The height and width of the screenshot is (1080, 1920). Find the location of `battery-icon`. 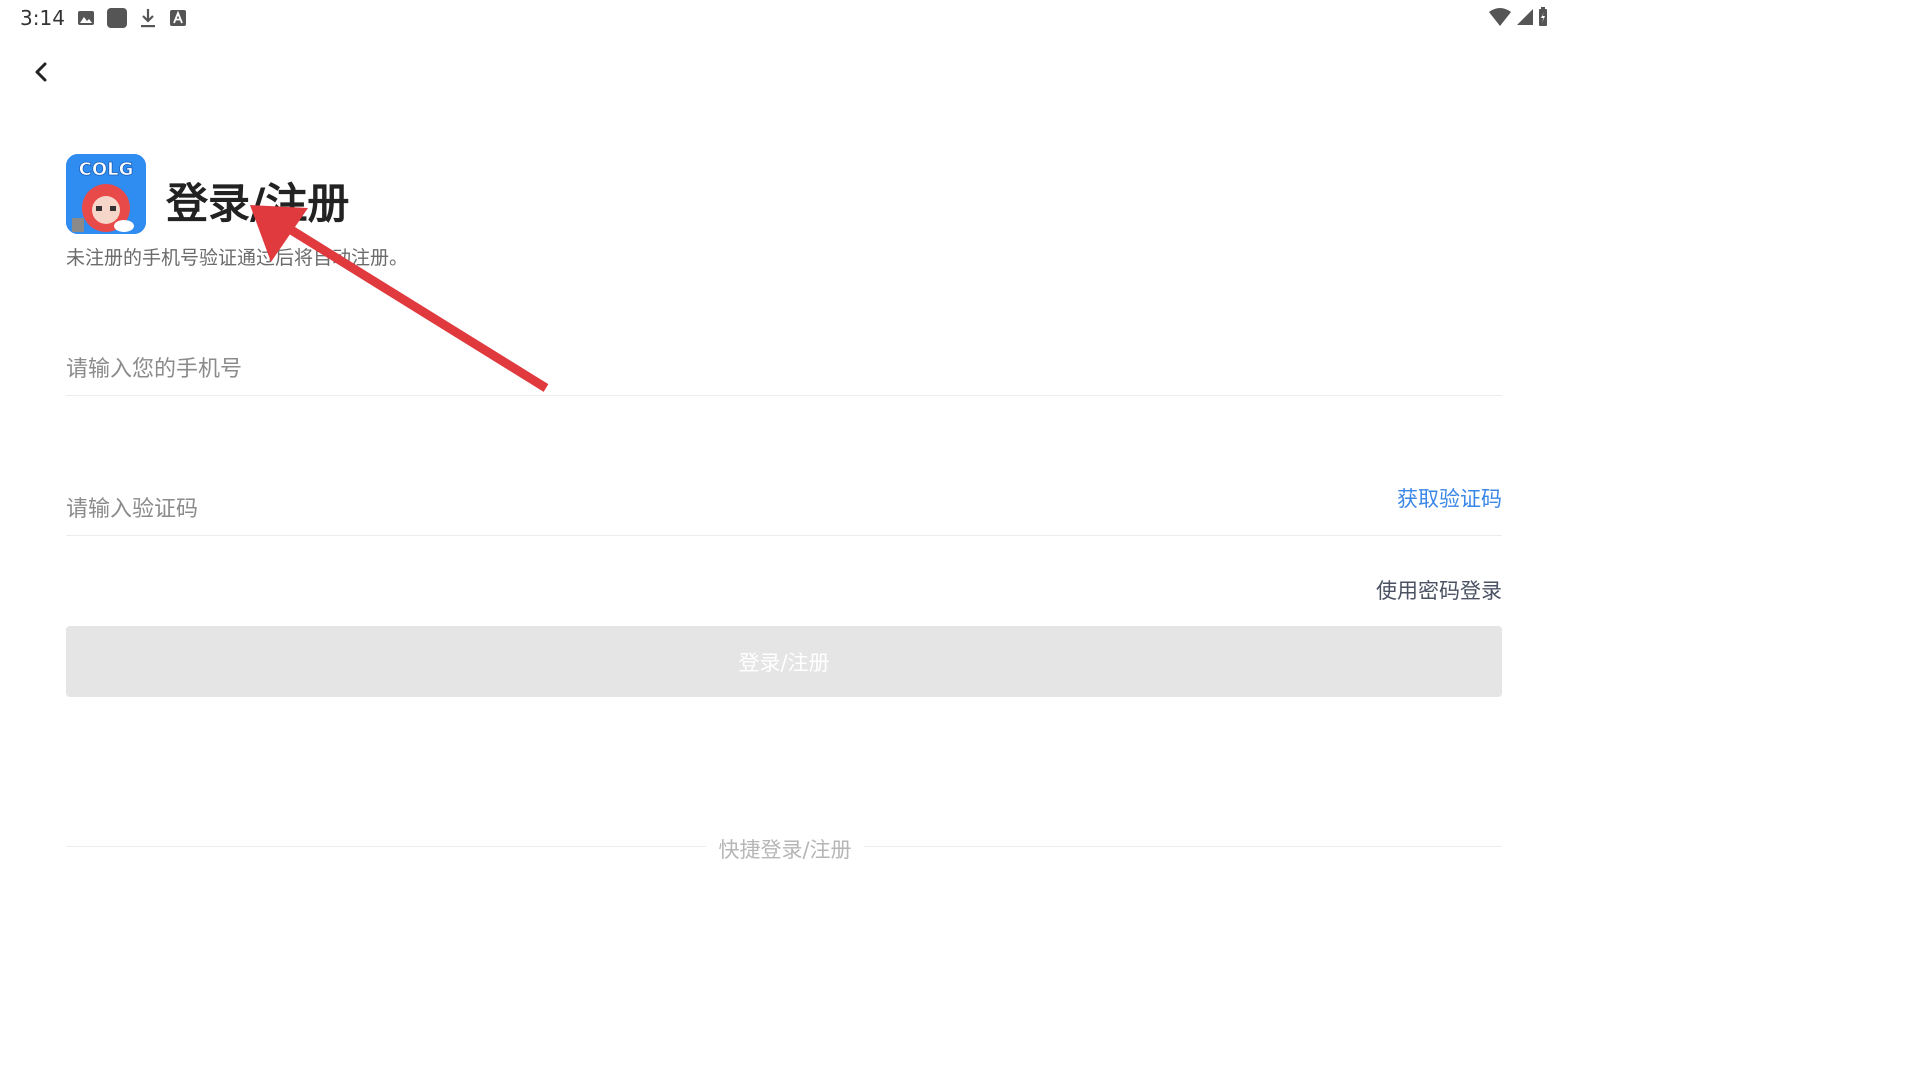

battery-icon is located at coordinates (1543, 19).